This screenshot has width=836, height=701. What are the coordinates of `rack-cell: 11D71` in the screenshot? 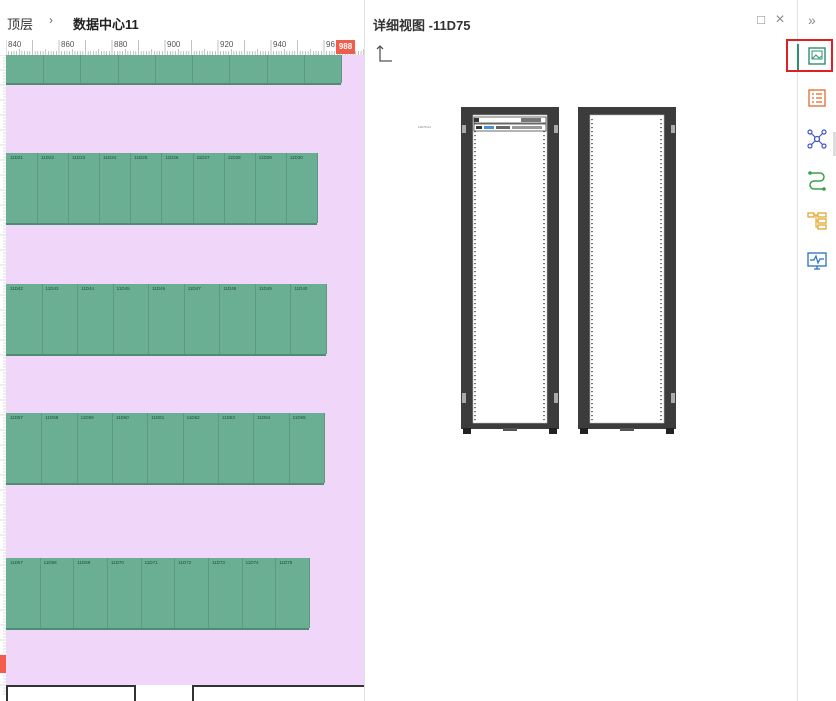 It's located at (158, 593).